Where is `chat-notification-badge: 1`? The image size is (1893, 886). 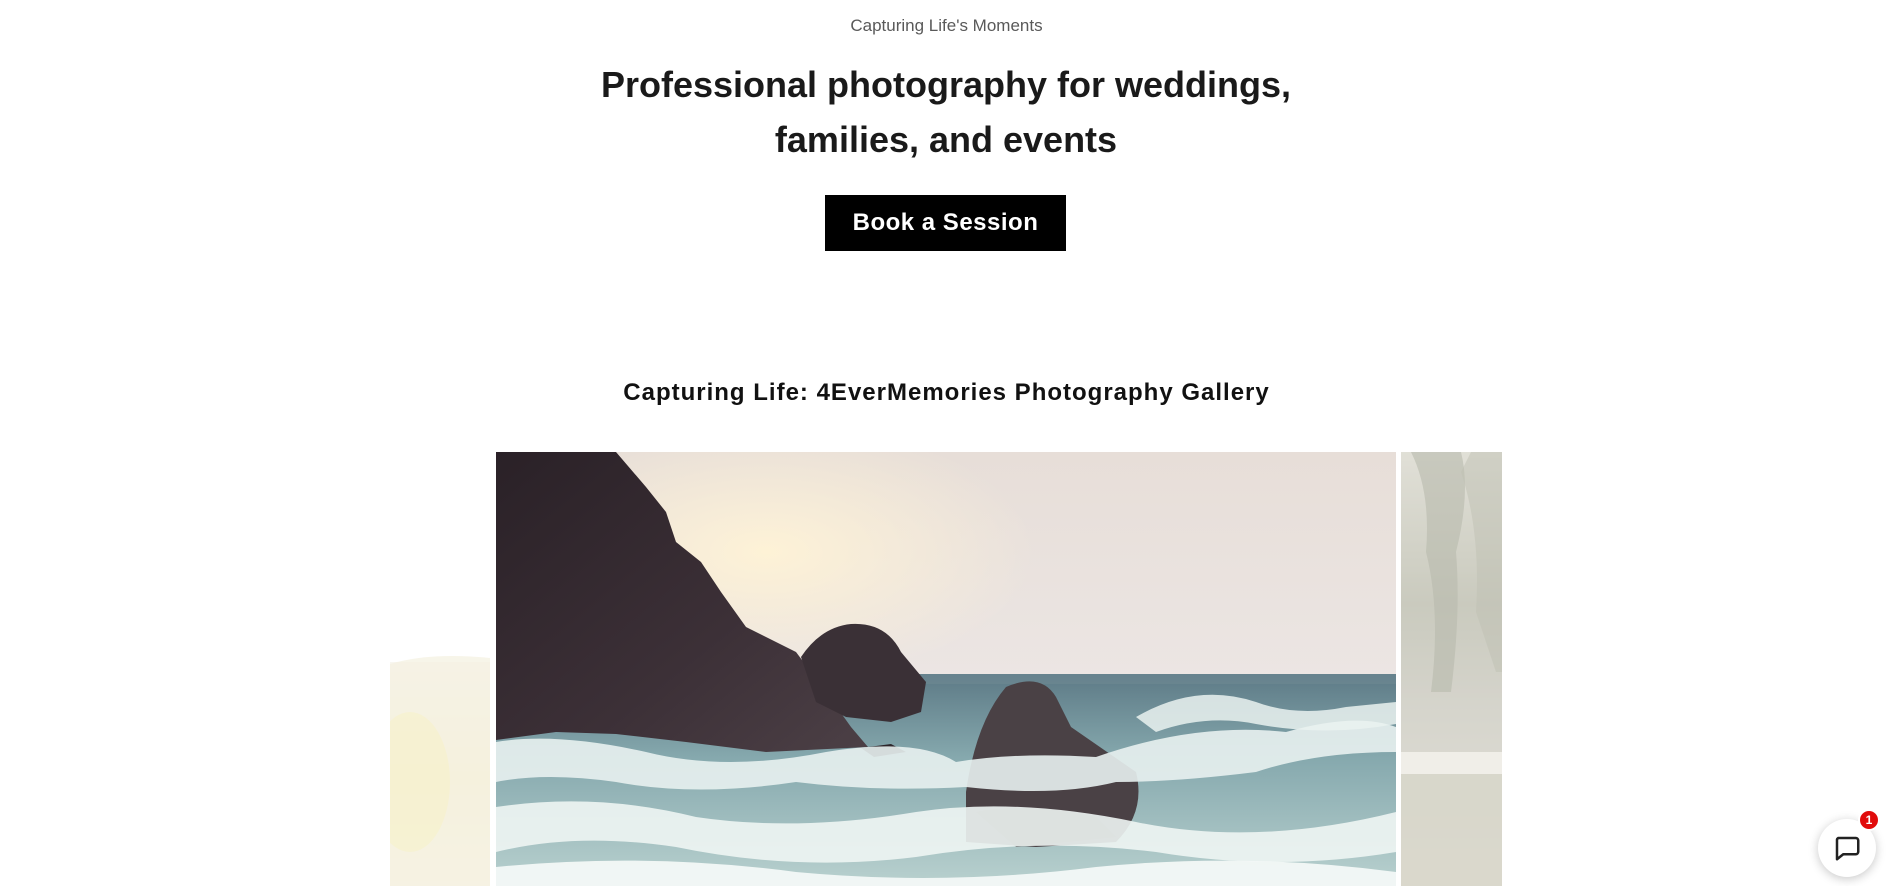
chat-notification-badge: 1 is located at coordinates (1869, 820).